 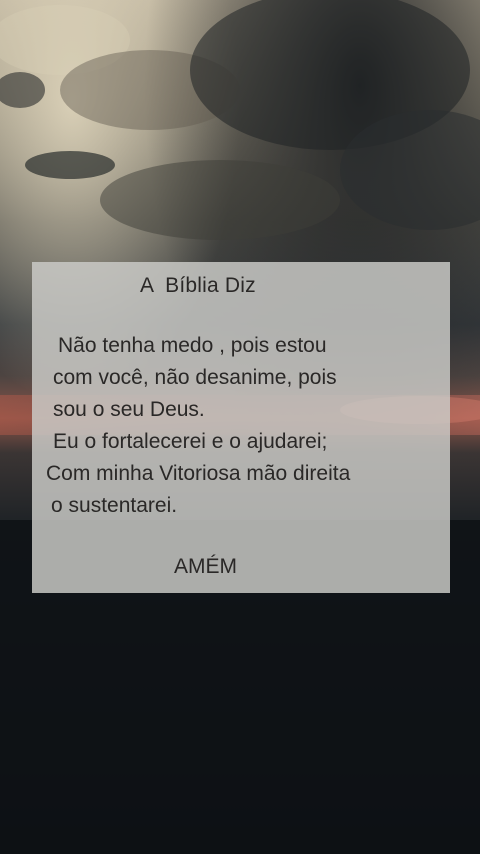 What do you see at coordinates (198, 285) in the screenshot?
I see `card-title: A Bíblia Diz` at bounding box center [198, 285].